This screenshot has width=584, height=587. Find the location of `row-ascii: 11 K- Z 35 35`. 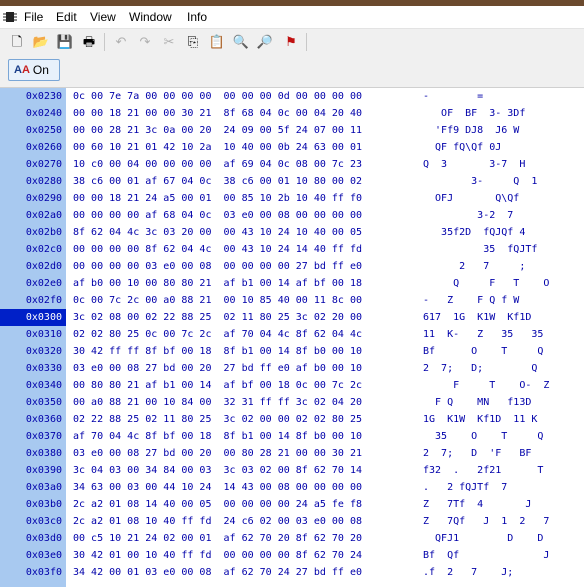

row-ascii: 11 K- Z 35 35 is located at coordinates (483, 334).